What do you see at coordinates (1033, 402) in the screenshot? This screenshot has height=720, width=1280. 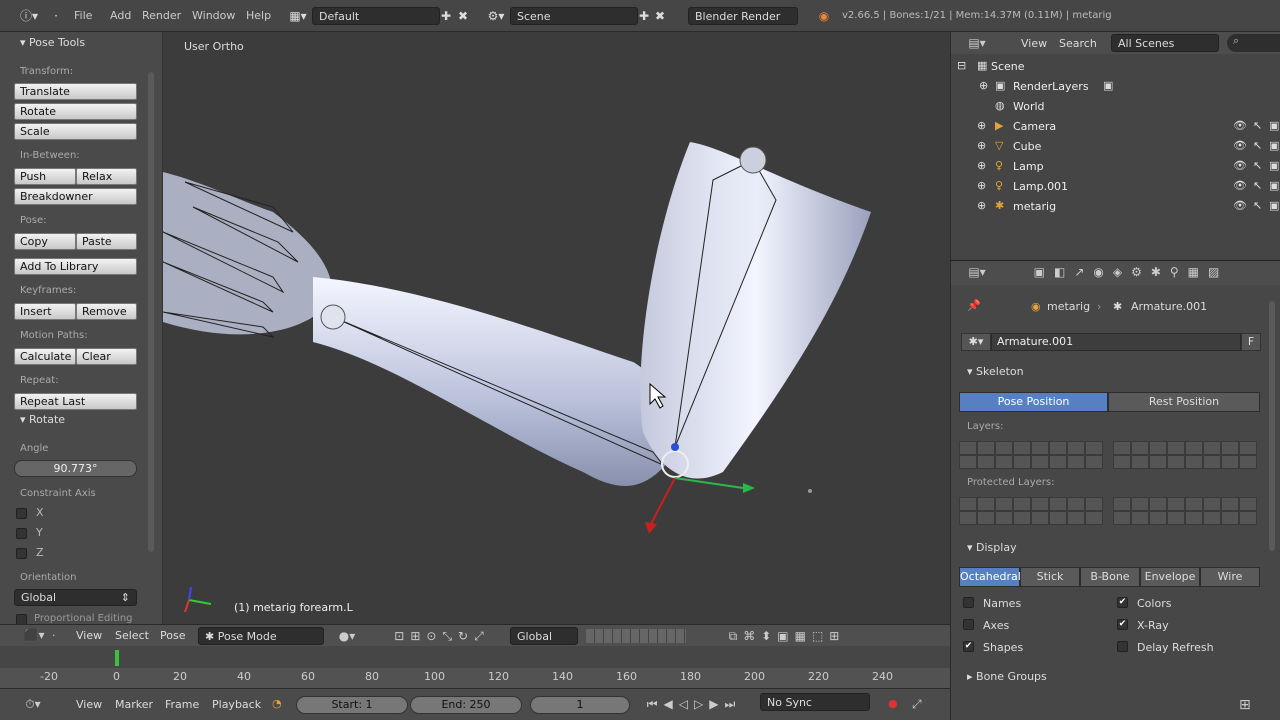 I see `pose-position-button: Pose Position` at bounding box center [1033, 402].